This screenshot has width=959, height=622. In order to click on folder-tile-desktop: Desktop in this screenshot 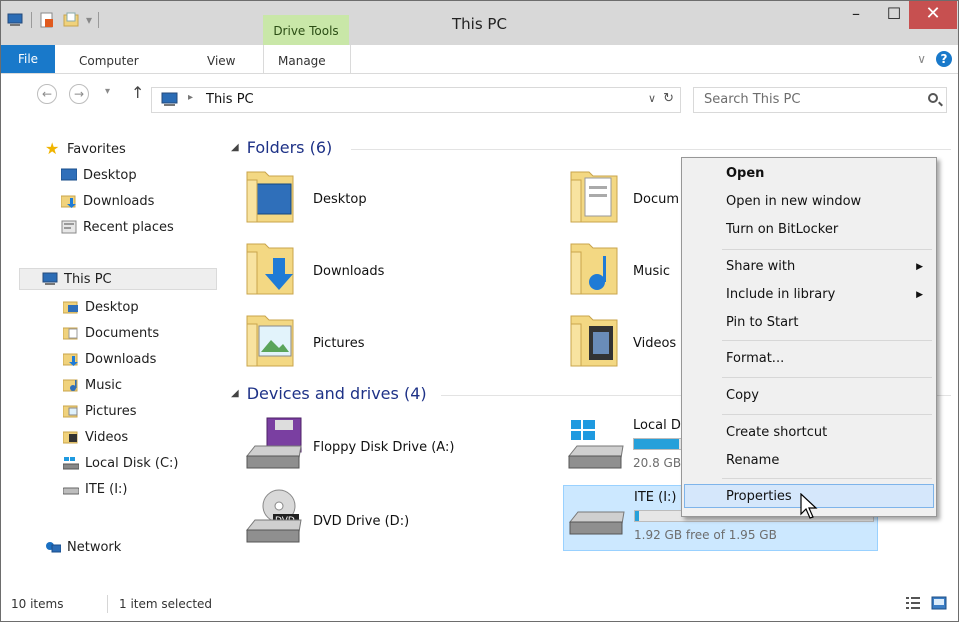, I will do `click(393, 196)`.